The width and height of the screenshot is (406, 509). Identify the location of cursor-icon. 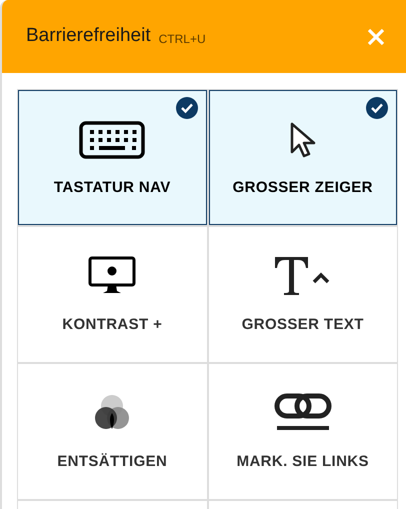
(302, 140).